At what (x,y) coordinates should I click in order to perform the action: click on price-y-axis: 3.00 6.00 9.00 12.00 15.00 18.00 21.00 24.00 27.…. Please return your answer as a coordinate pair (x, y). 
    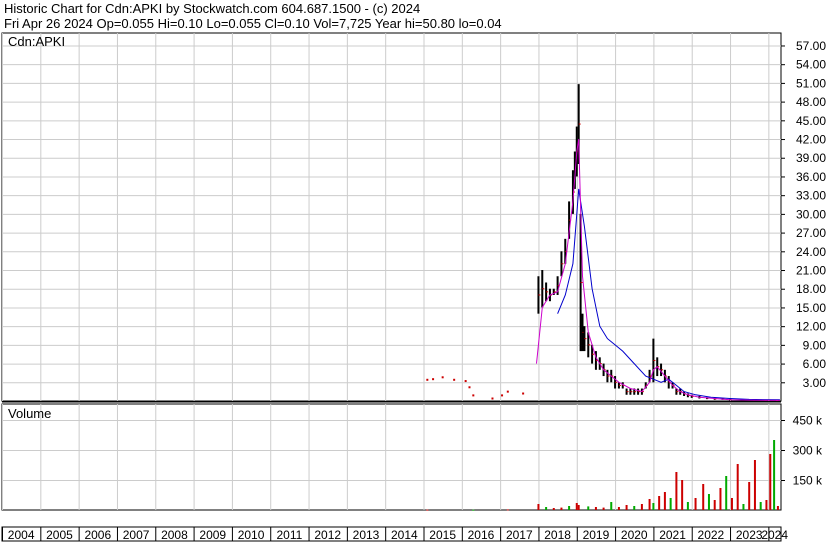
    Looking at the image, I should click on (811, 214).